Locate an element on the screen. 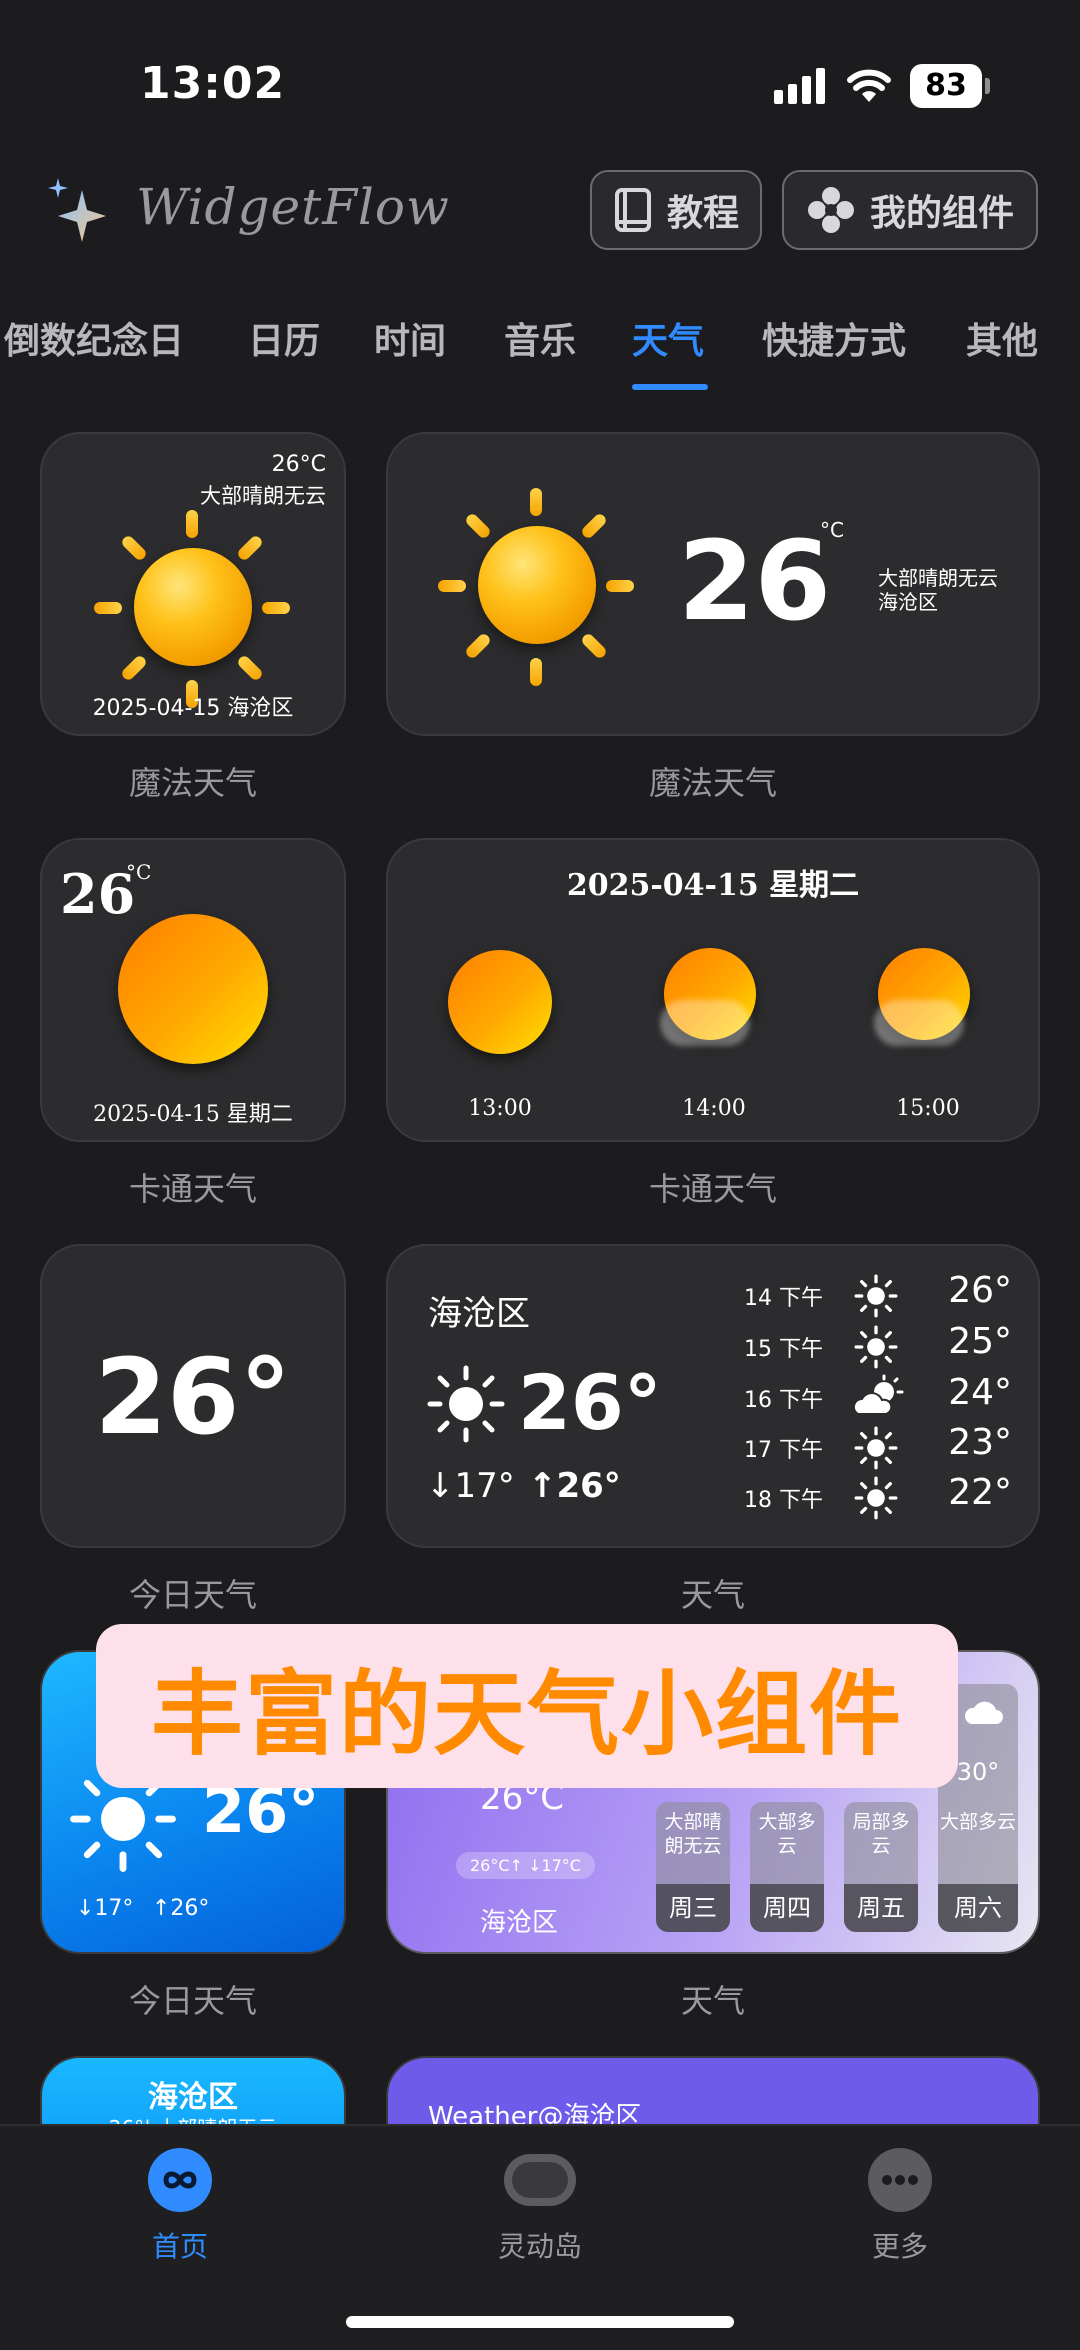 The width and height of the screenshot is (1080, 2350). nav-home: 首页 is located at coordinates (180, 2206).